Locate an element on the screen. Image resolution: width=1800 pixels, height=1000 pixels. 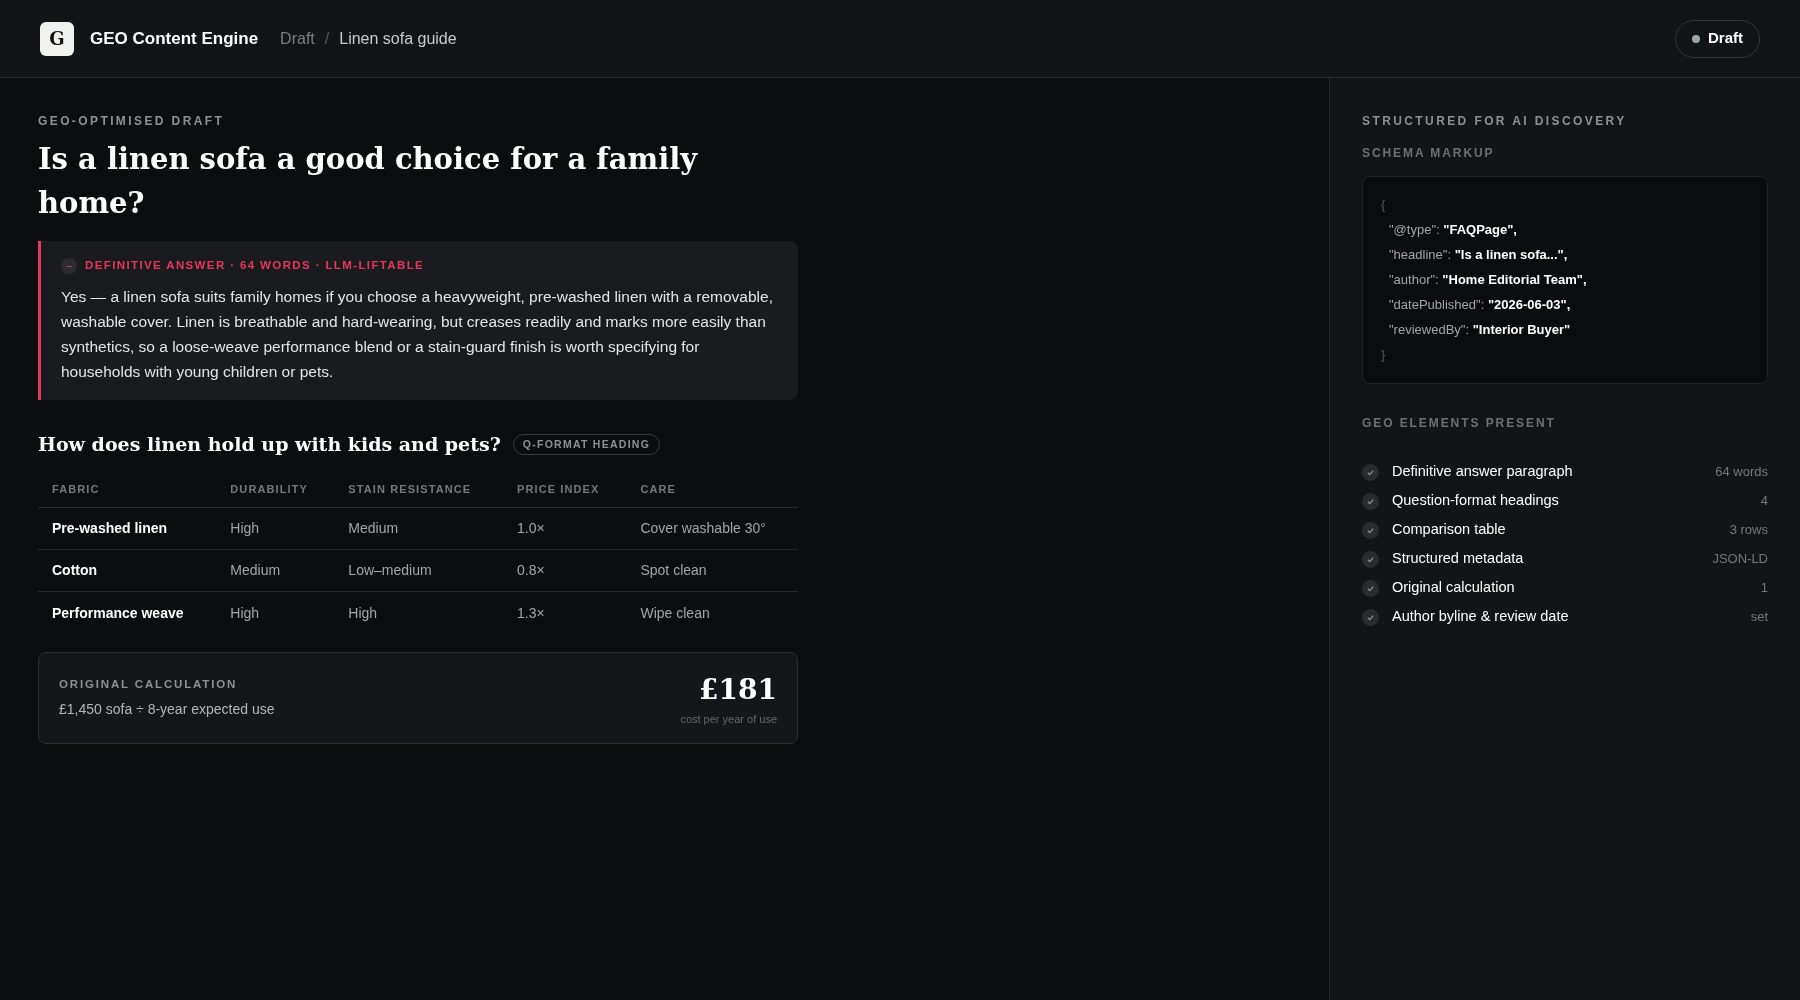
code-line: "@type": "FAQPage", is located at coordinates (1453, 230).